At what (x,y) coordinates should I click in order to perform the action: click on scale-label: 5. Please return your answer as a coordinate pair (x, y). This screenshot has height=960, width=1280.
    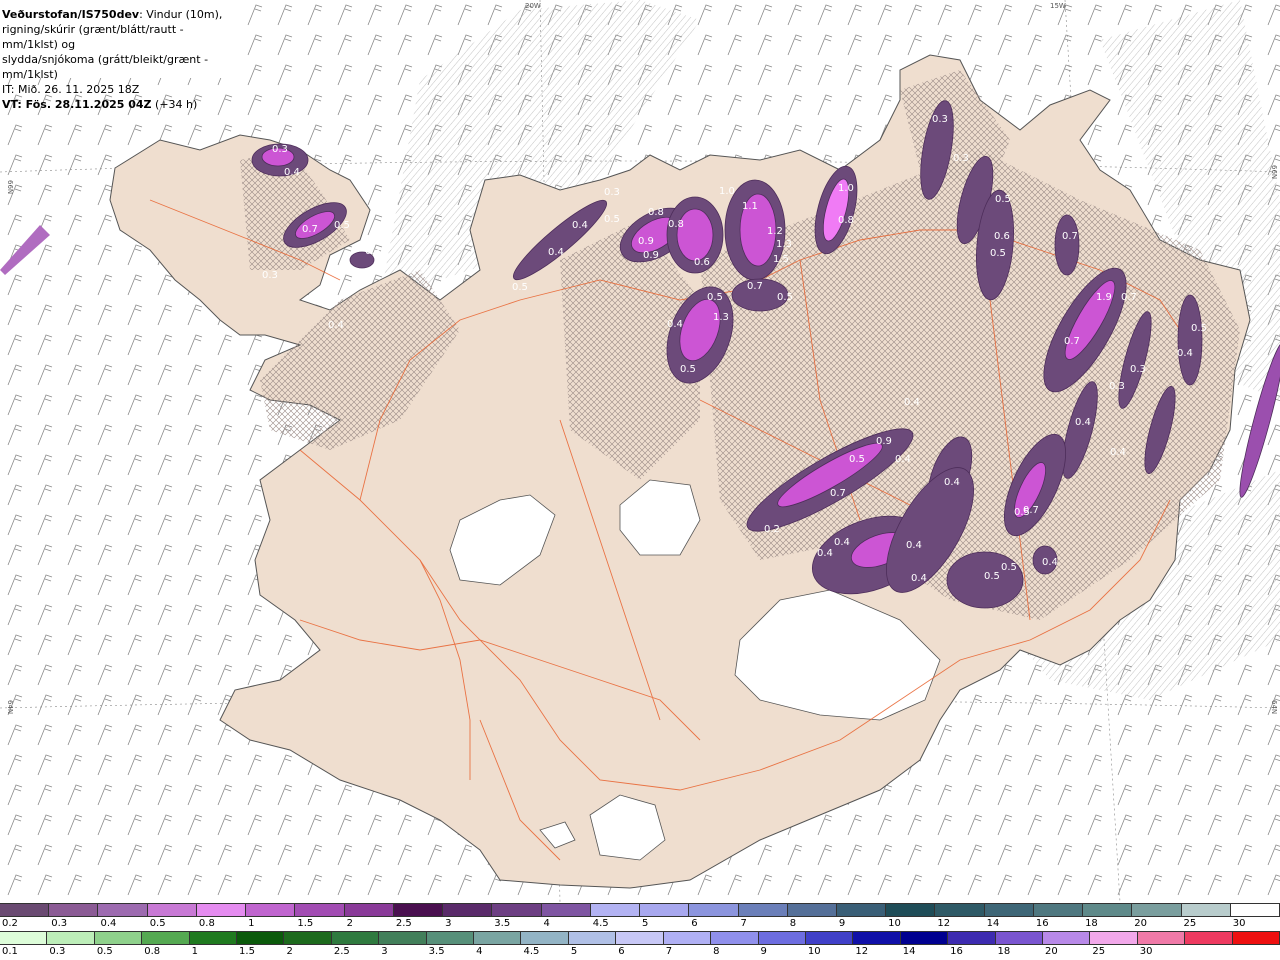
    Looking at the image, I should click on (645, 923).